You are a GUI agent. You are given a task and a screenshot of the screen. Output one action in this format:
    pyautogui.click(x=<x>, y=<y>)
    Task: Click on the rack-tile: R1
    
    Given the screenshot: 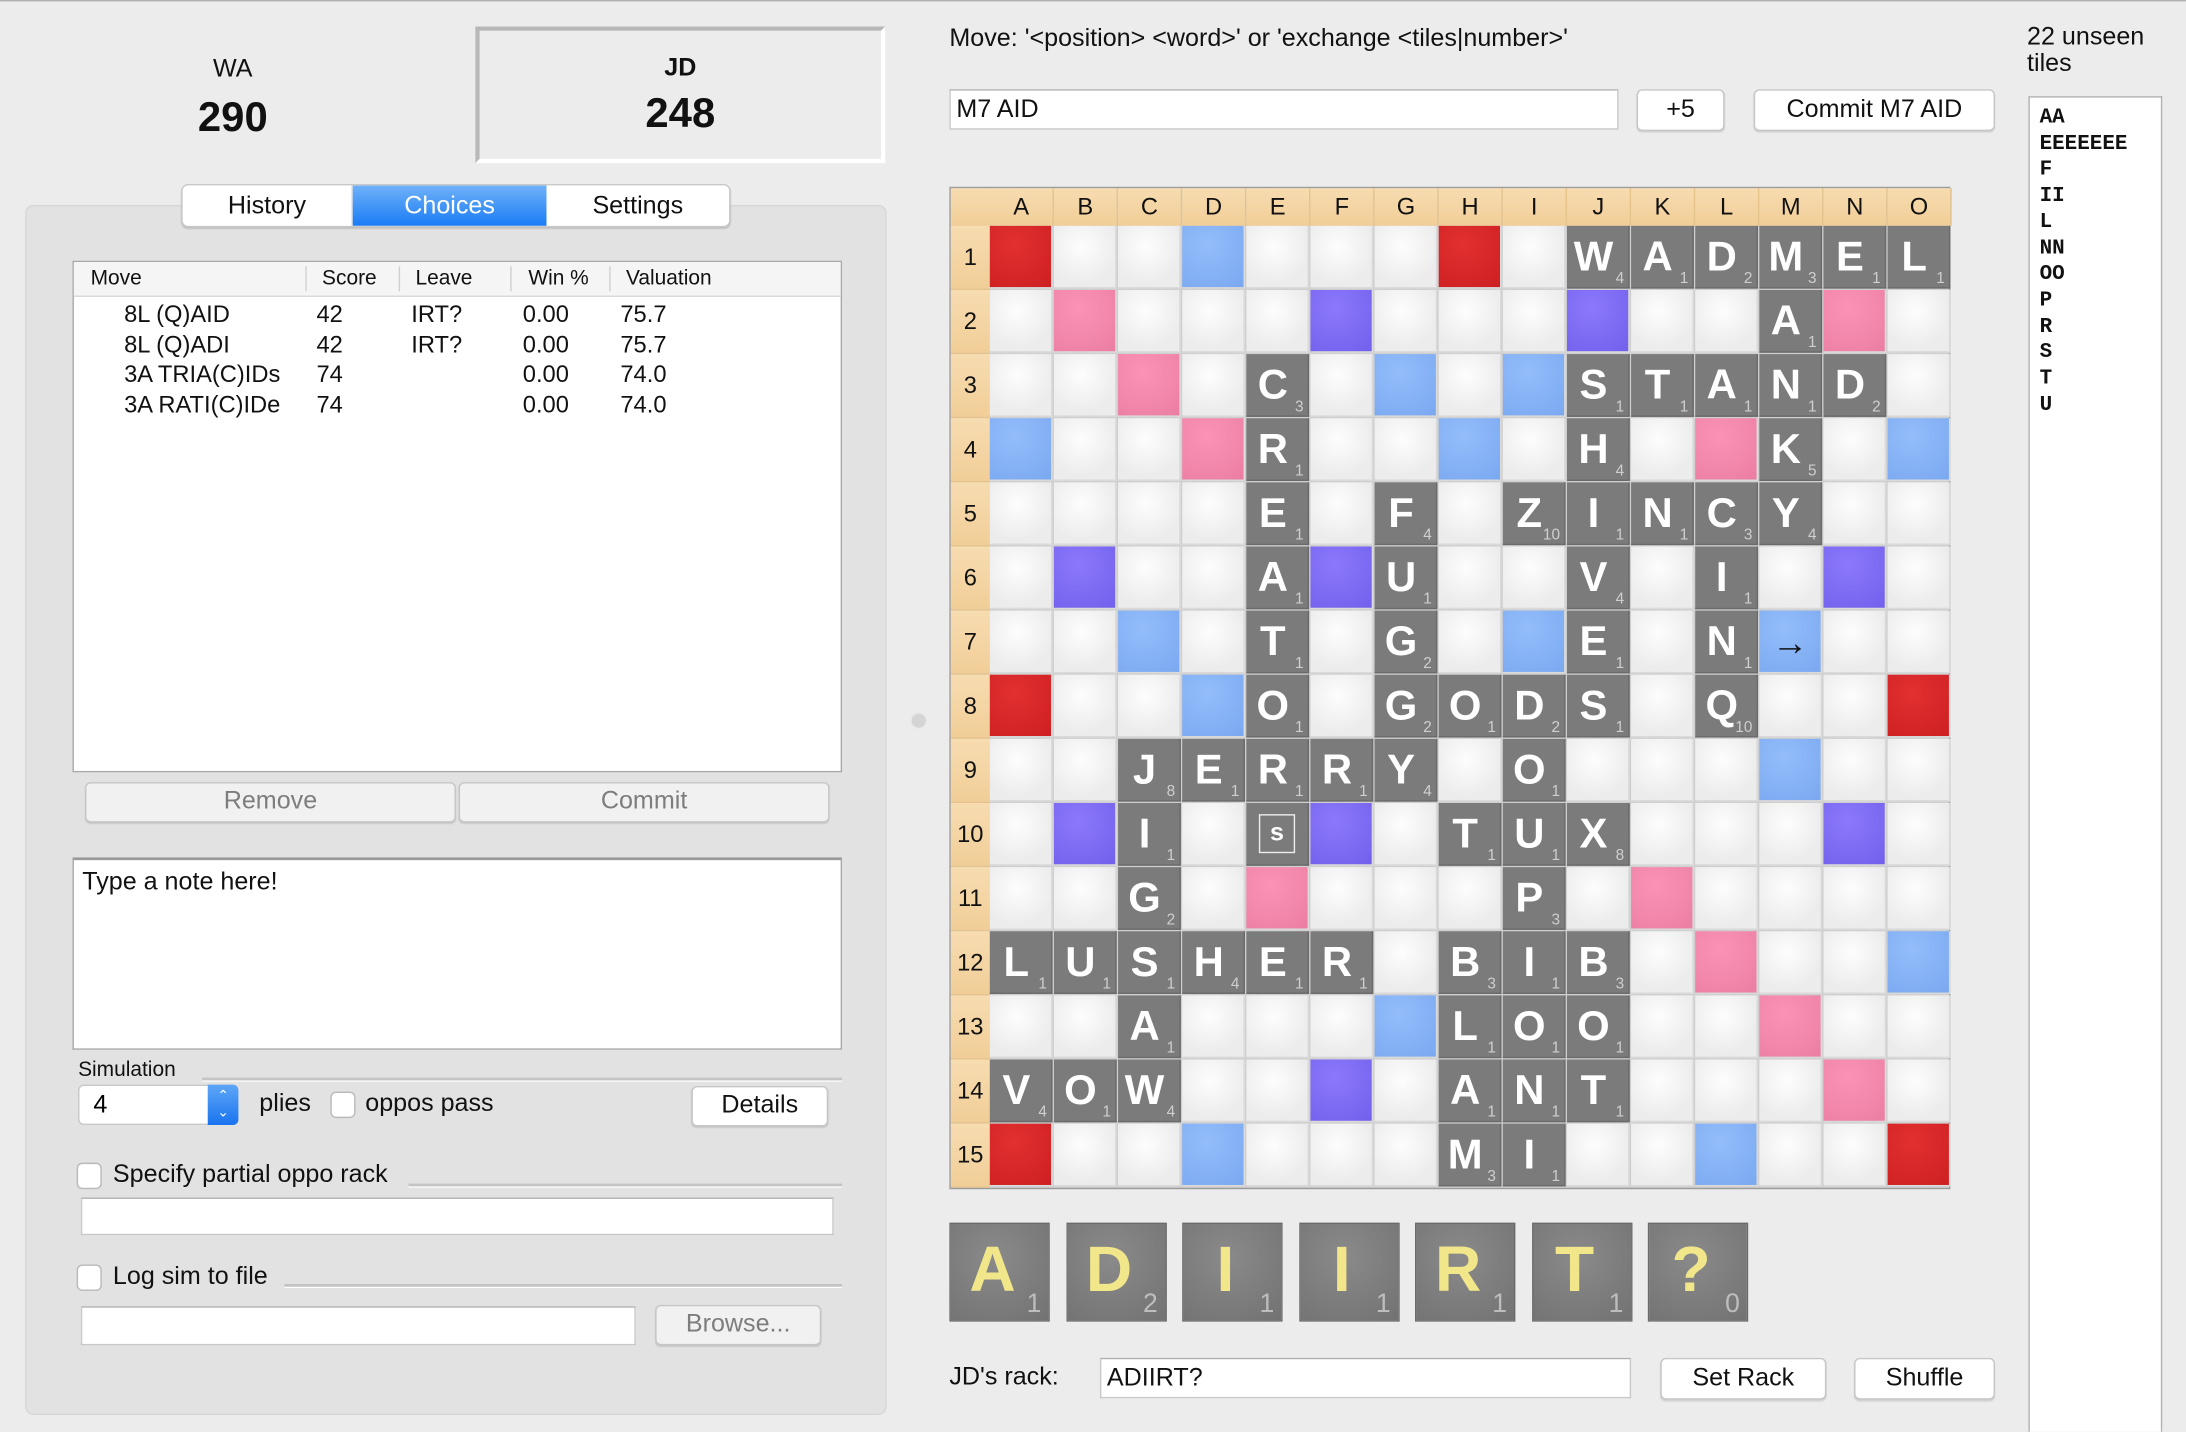 What is the action you would take?
    pyautogui.click(x=1465, y=1272)
    